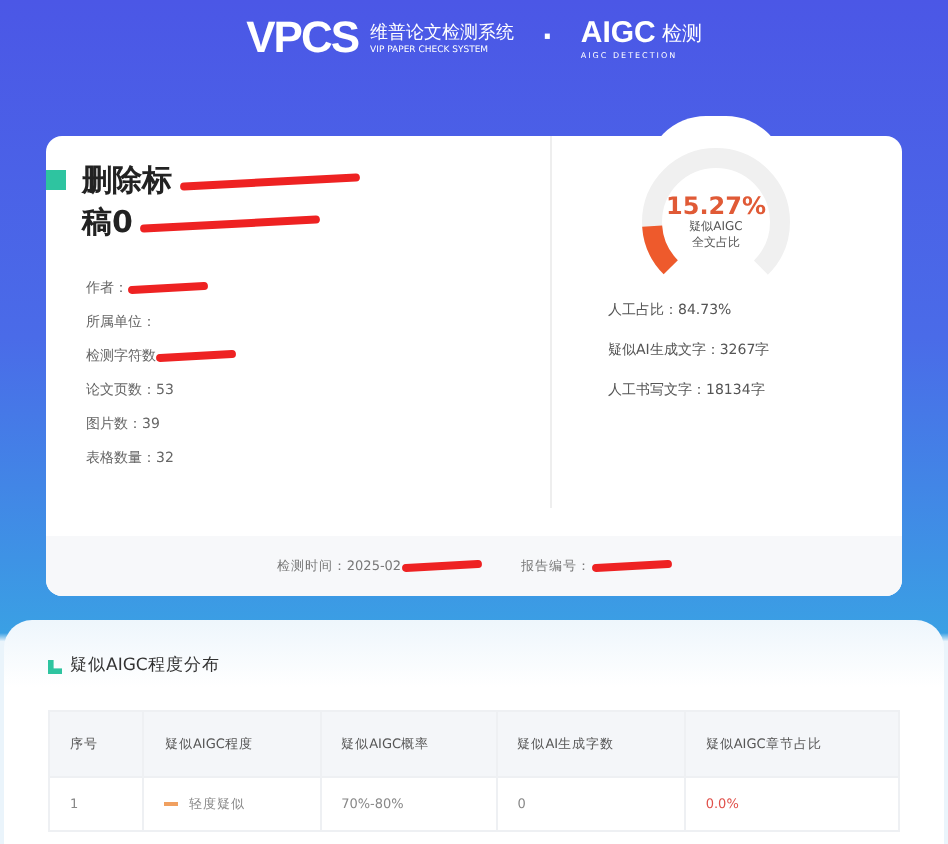  I want to click on section-title: 疑似AIGC程度分布, so click(145, 666).